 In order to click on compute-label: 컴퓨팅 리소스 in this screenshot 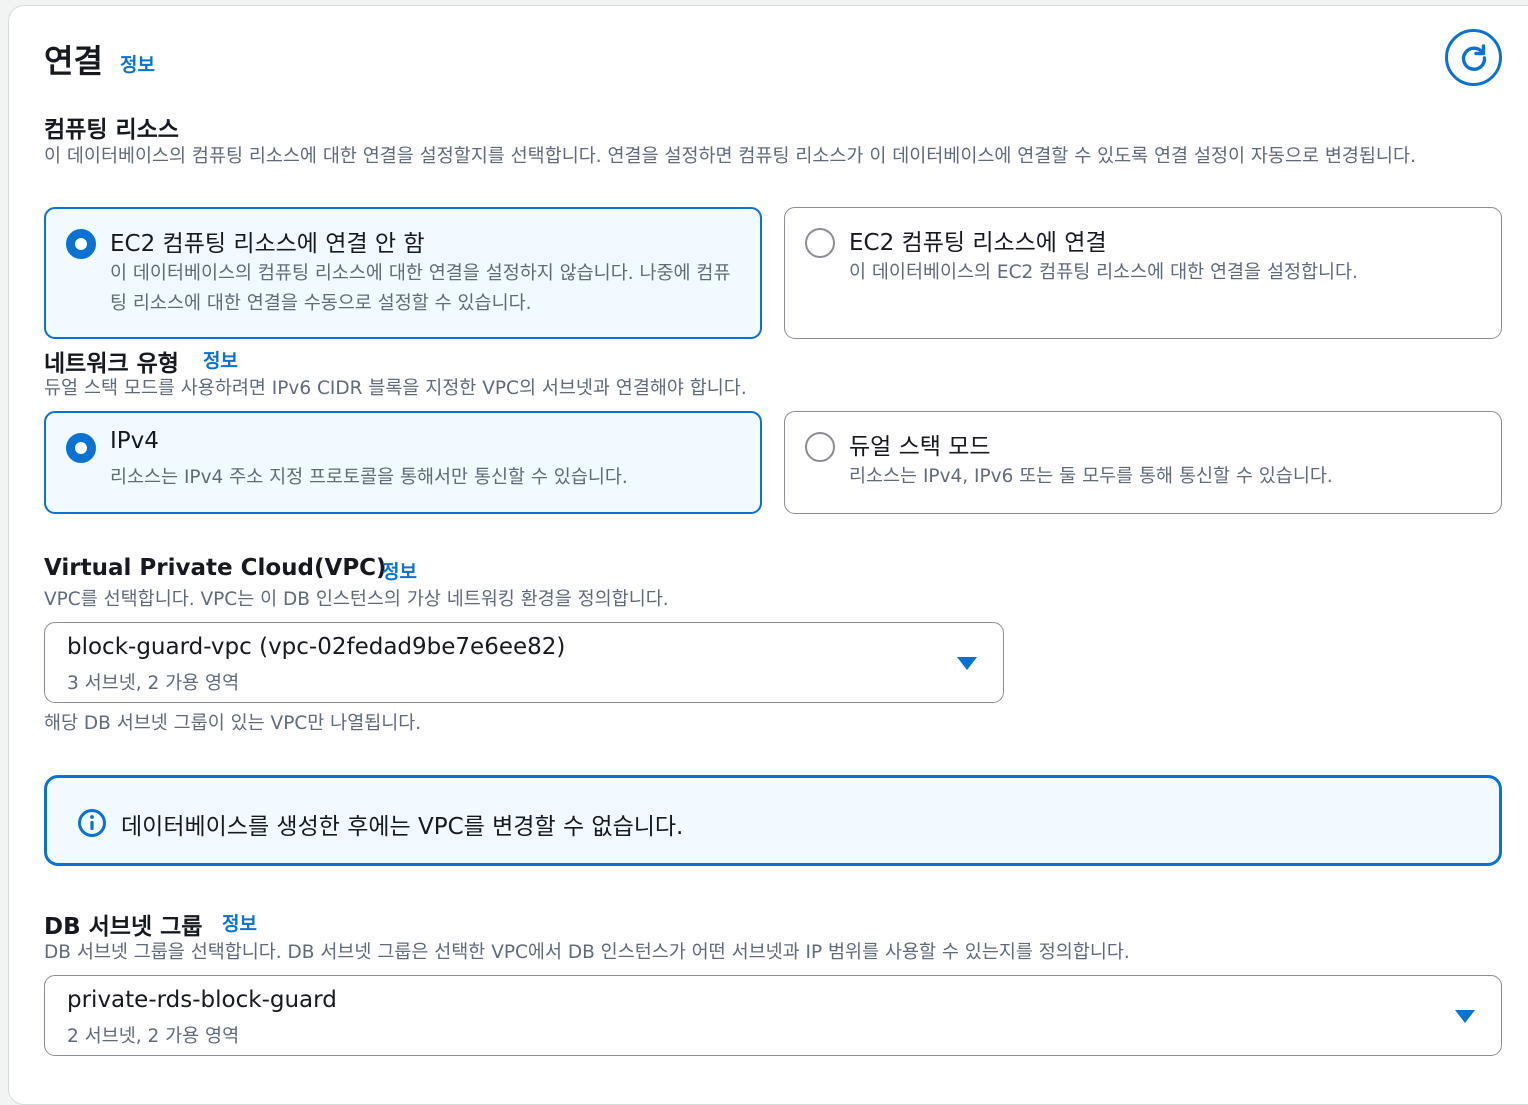, I will do `click(111, 130)`.